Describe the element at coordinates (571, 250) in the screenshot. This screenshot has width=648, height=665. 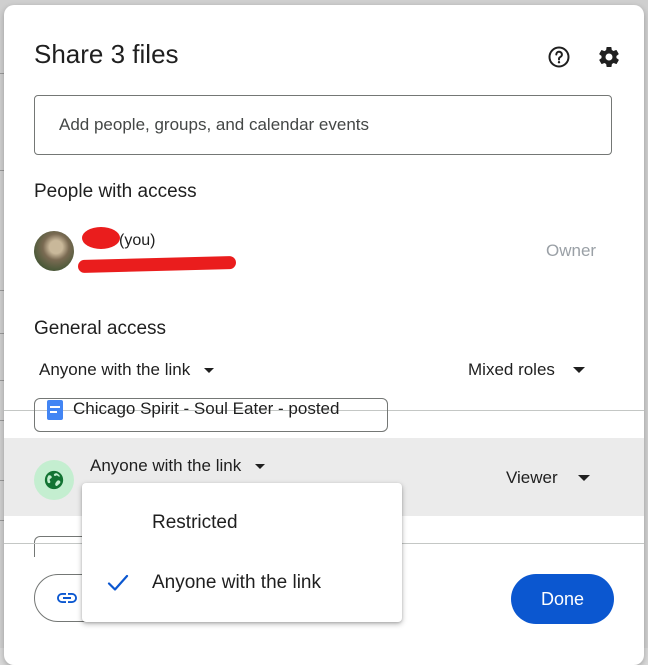
I see `owner-role-label: Owner` at that location.